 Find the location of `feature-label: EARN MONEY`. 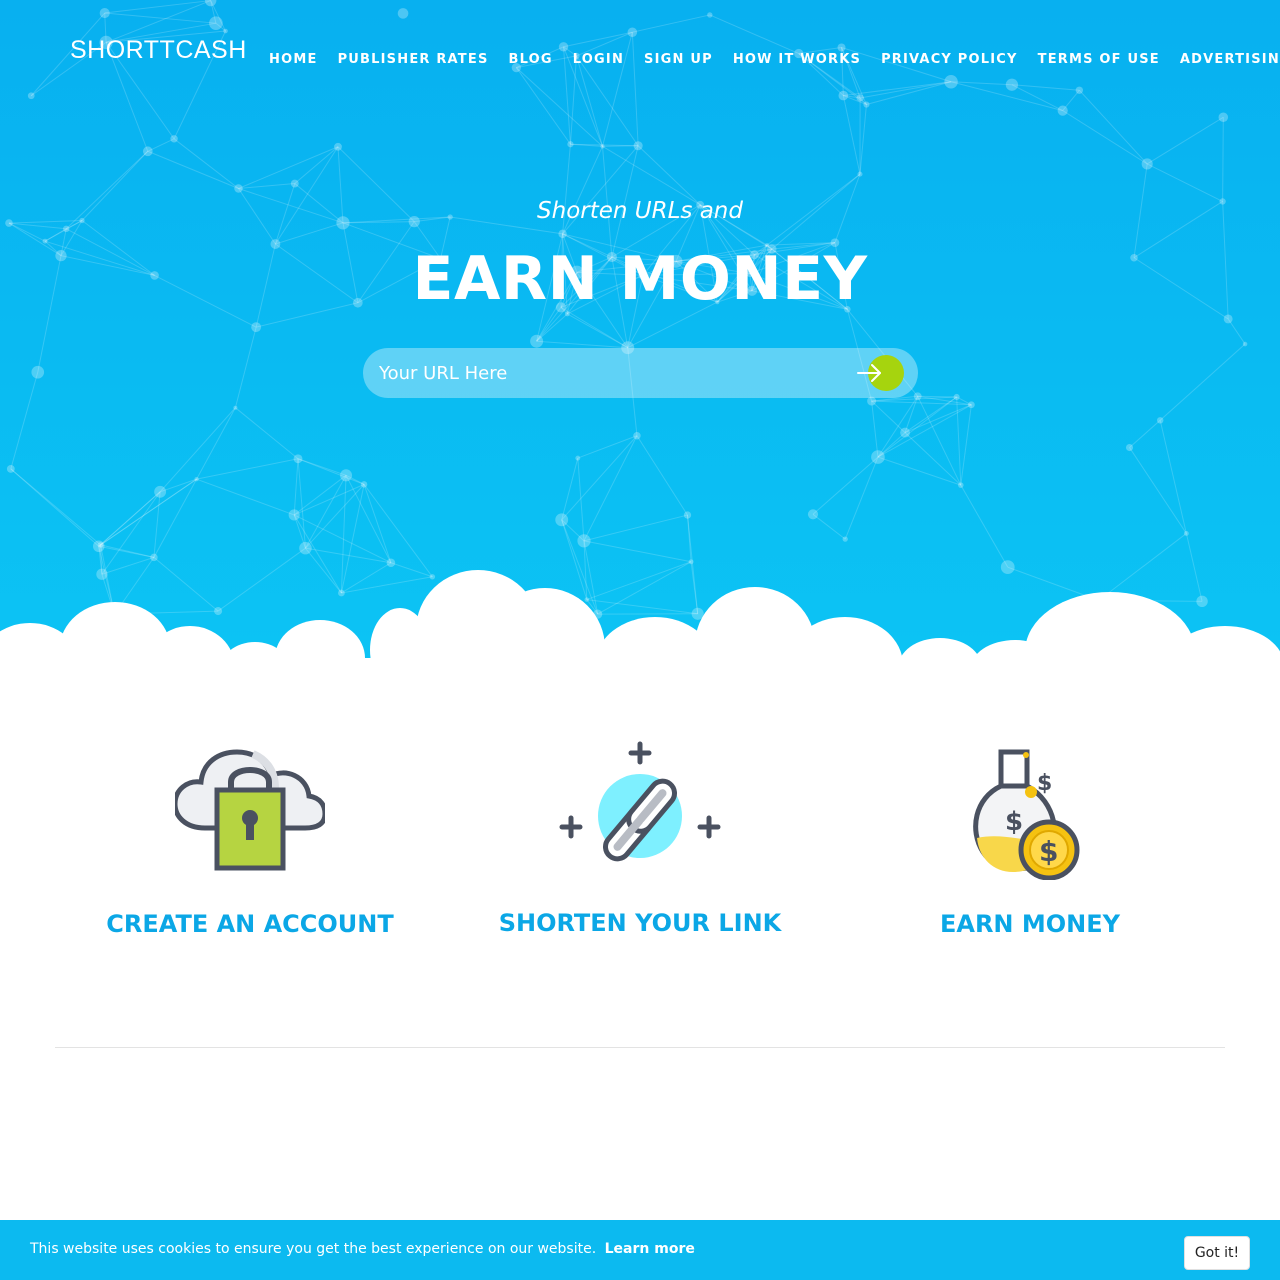

feature-label: EARN MONEY is located at coordinates (1030, 924).